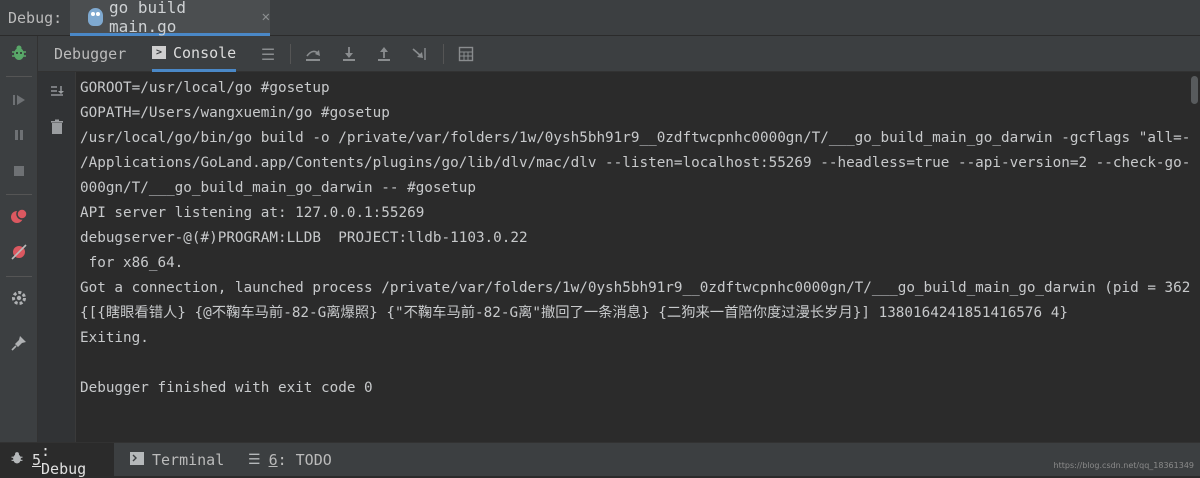 The image size is (1200, 478). Describe the element at coordinates (19, 171) in the screenshot. I see `stop-icon` at that location.